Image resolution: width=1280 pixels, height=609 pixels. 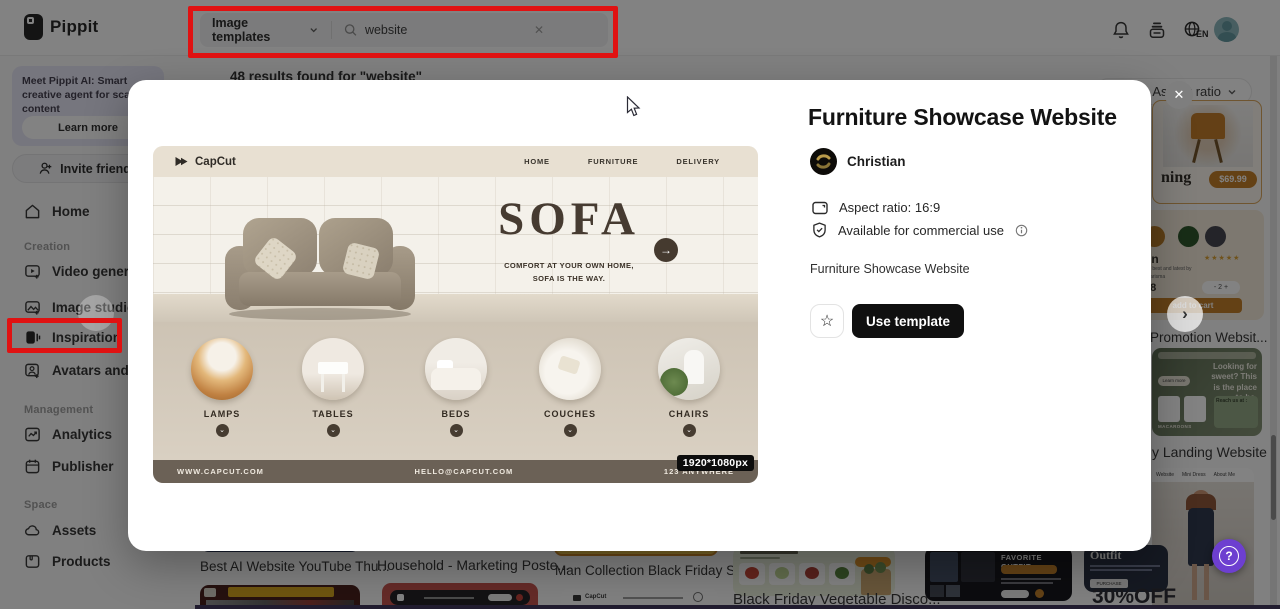 I want to click on category-label: CHAIRS, so click(x=689, y=414).